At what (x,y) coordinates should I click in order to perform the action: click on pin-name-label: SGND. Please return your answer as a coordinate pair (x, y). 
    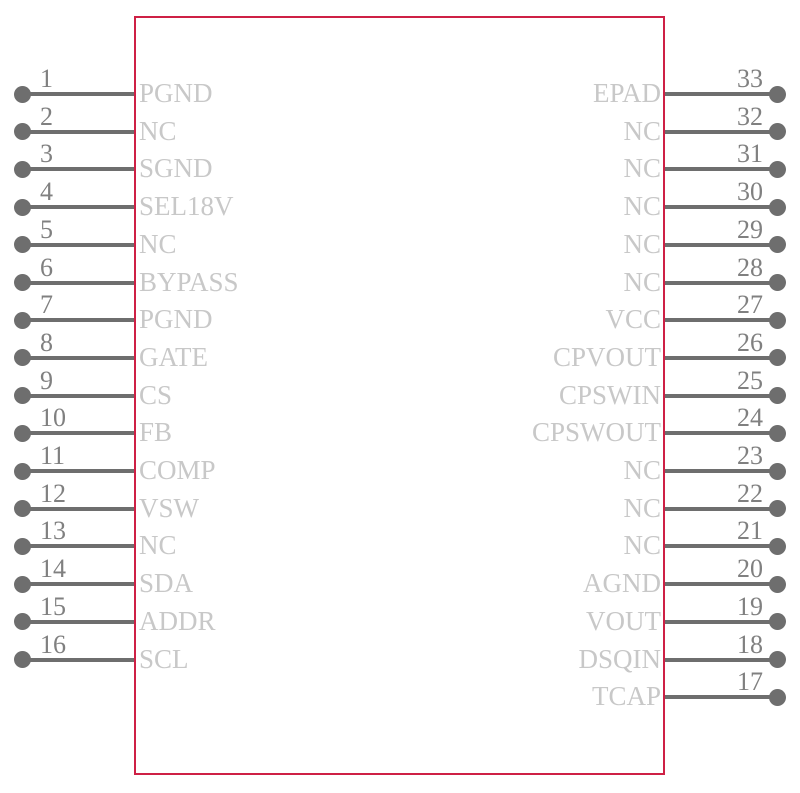
    Looking at the image, I should click on (176, 168).